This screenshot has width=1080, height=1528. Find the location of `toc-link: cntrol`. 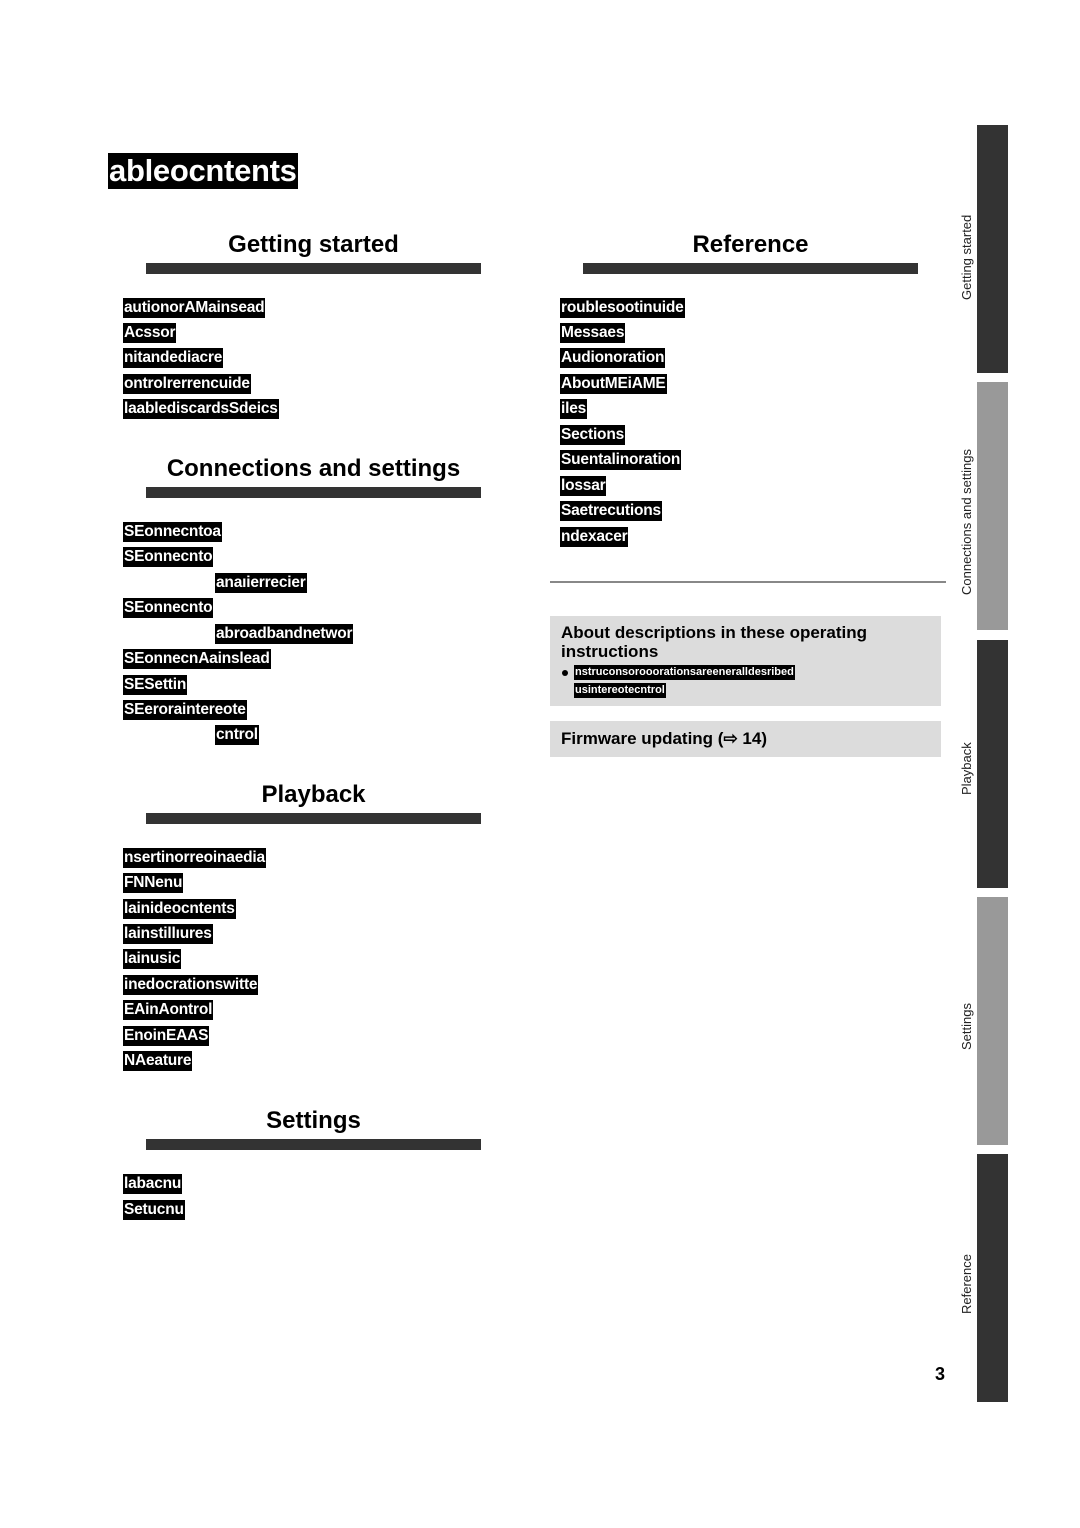

toc-link: cntrol is located at coordinates (237, 735).